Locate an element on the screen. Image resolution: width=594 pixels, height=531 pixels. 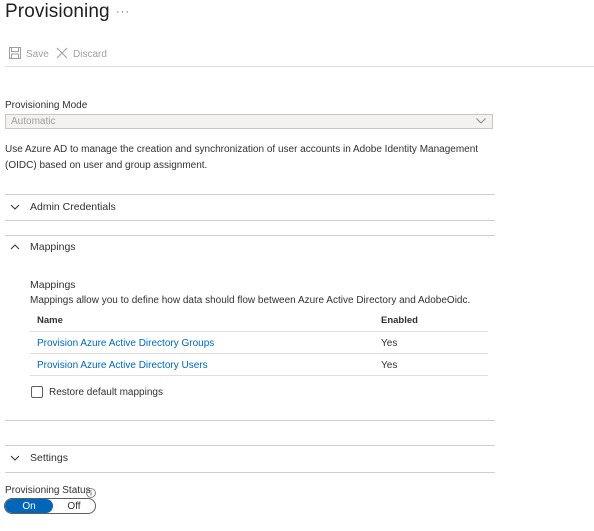
provisioning-mode-label: Provisioning Mode is located at coordinates (46, 105).